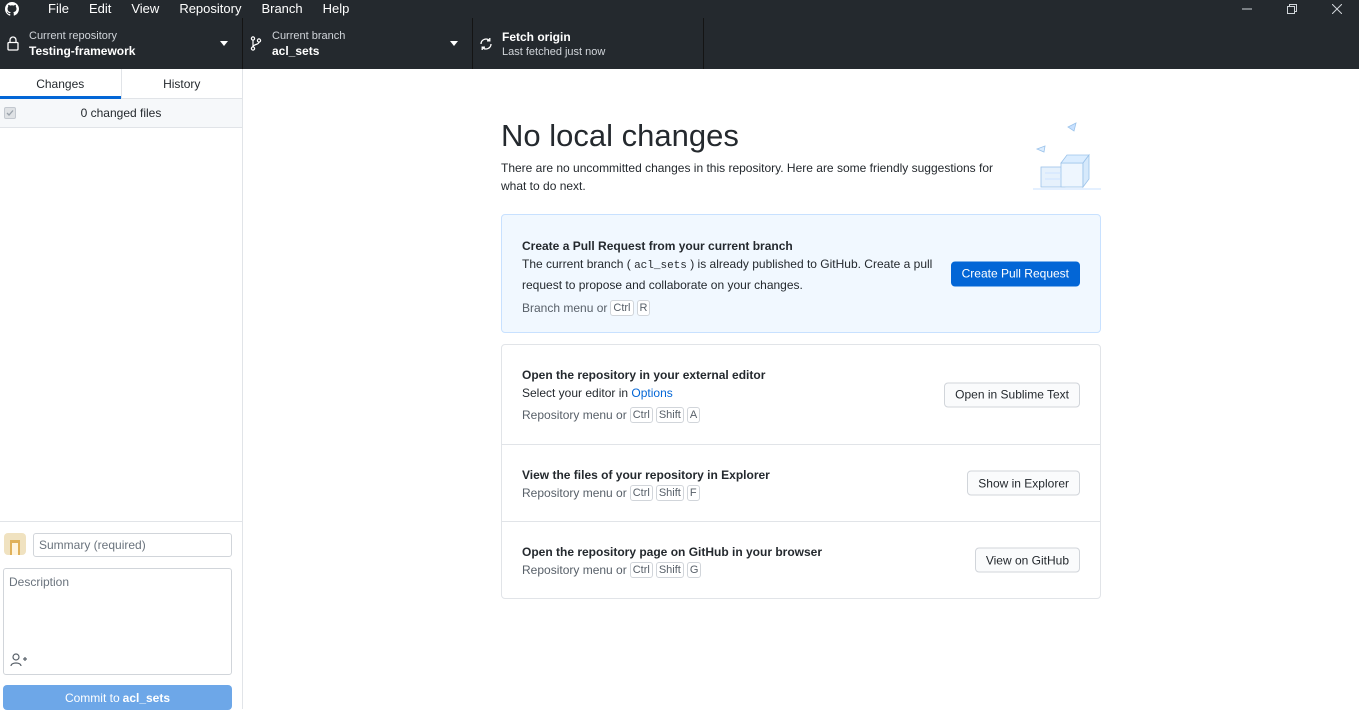  Describe the element at coordinates (554, 51) in the screenshot. I see `last-fetched-text: Last fetched just now` at that location.